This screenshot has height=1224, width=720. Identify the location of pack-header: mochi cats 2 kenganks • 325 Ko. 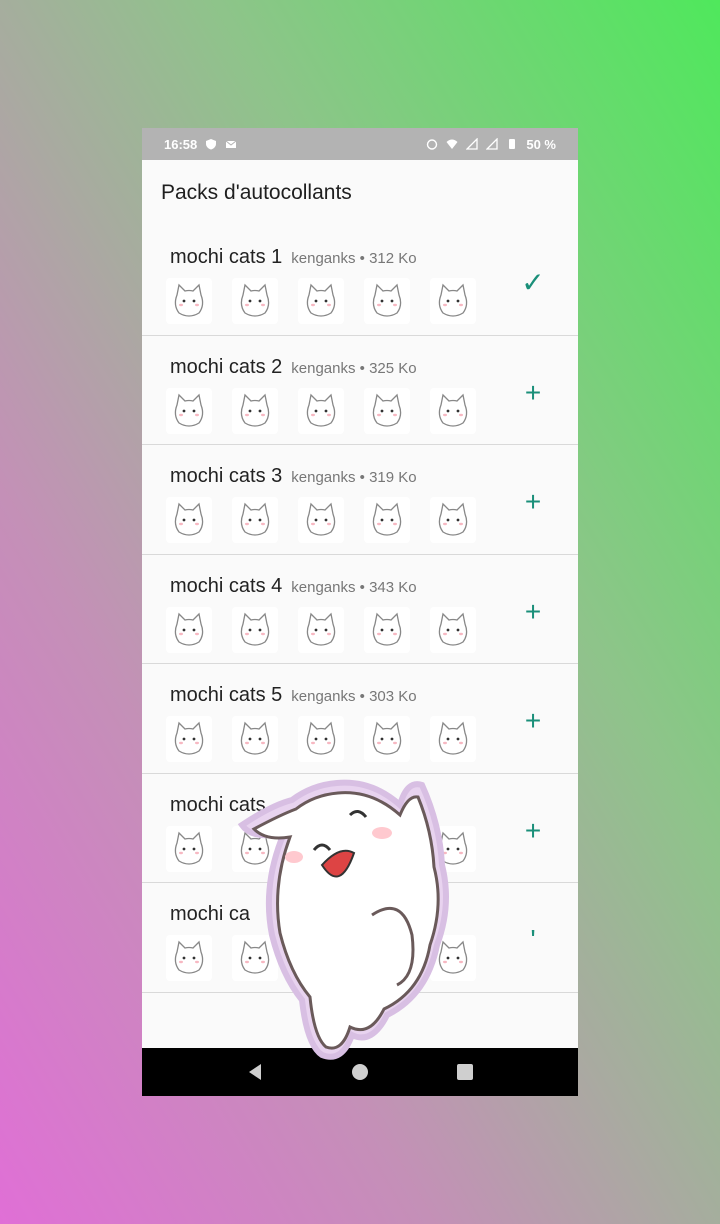
(293, 367).